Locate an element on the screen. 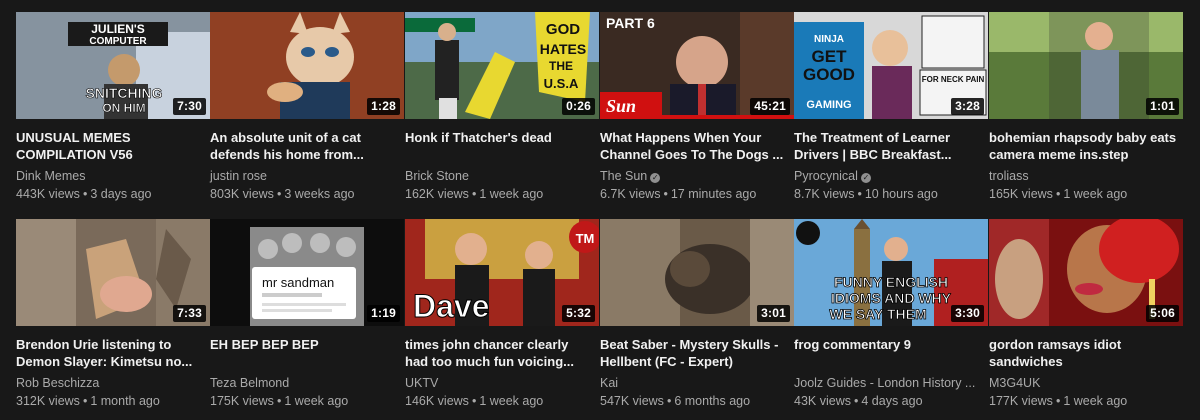 This screenshot has height=420, width=1200. upload-age: 3 weeks ago is located at coordinates (319, 194).